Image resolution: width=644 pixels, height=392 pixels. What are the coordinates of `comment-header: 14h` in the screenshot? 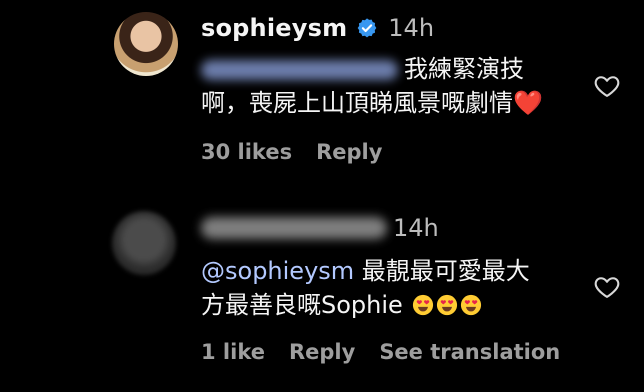 It's located at (320, 228).